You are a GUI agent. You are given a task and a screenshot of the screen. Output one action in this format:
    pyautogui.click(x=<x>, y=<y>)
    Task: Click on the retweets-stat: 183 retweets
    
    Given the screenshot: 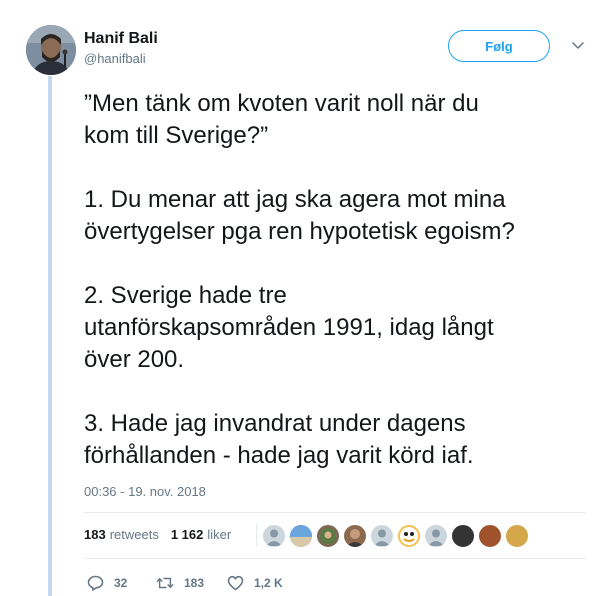 What is the action you would take?
    pyautogui.click(x=121, y=535)
    